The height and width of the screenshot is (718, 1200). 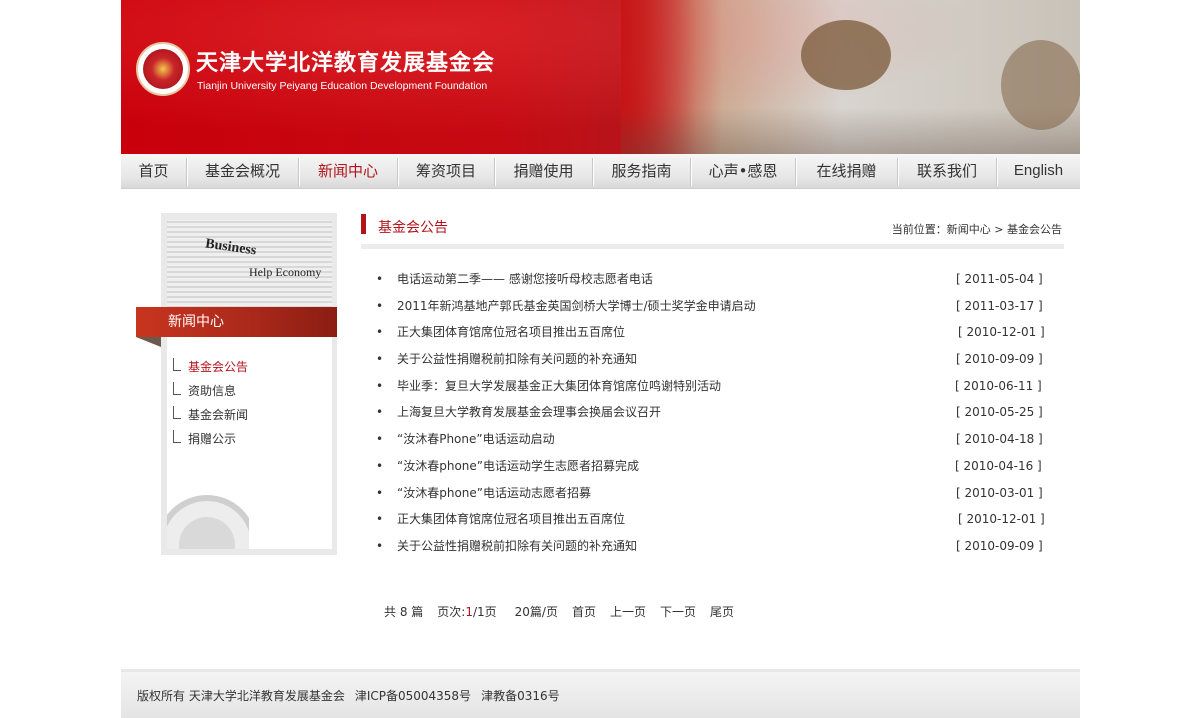 What do you see at coordinates (520, 696) in the screenshot?
I see `edu-number: 津教备0316号` at bounding box center [520, 696].